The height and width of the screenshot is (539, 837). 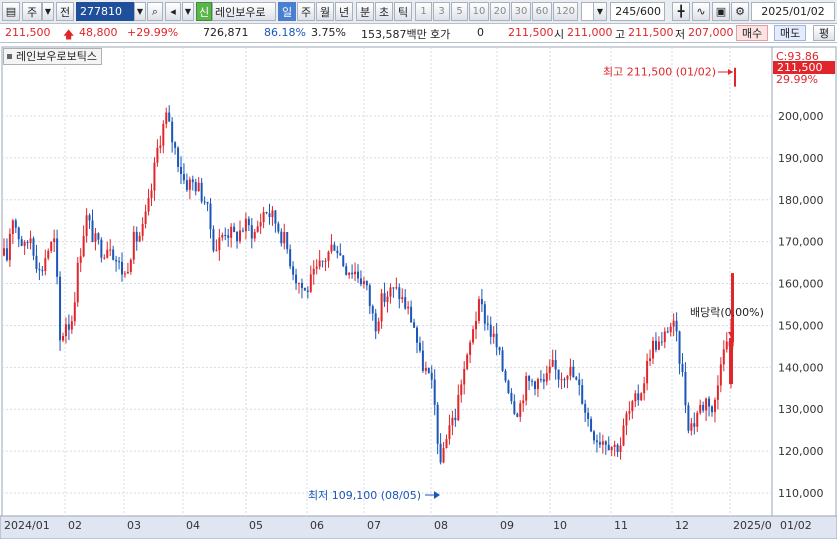 What do you see at coordinates (287, 11) in the screenshot?
I see `period-day: 일` at bounding box center [287, 11].